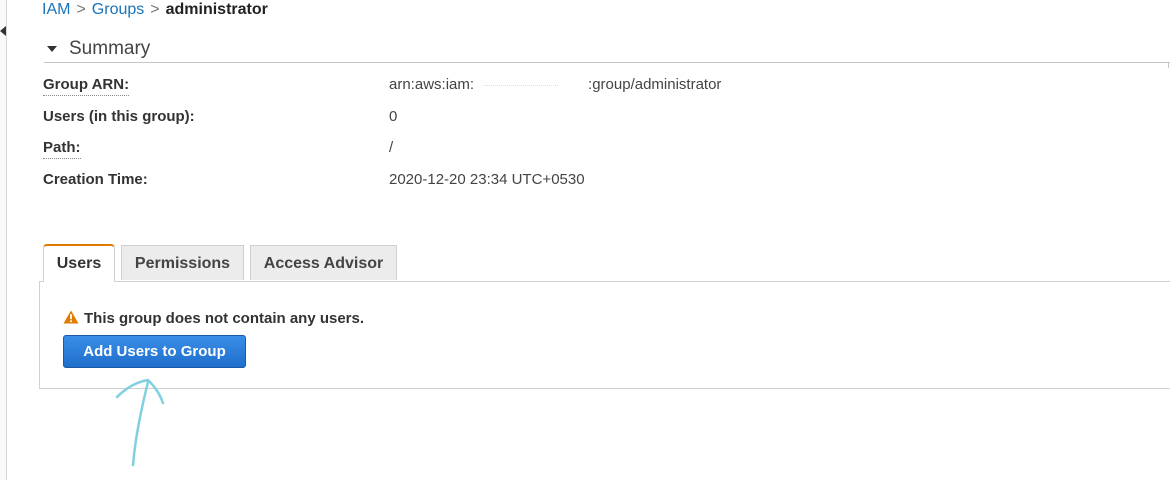 Image resolution: width=1170 pixels, height=480 pixels. What do you see at coordinates (52, 49) in the screenshot?
I see `caret-down-icon` at bounding box center [52, 49].